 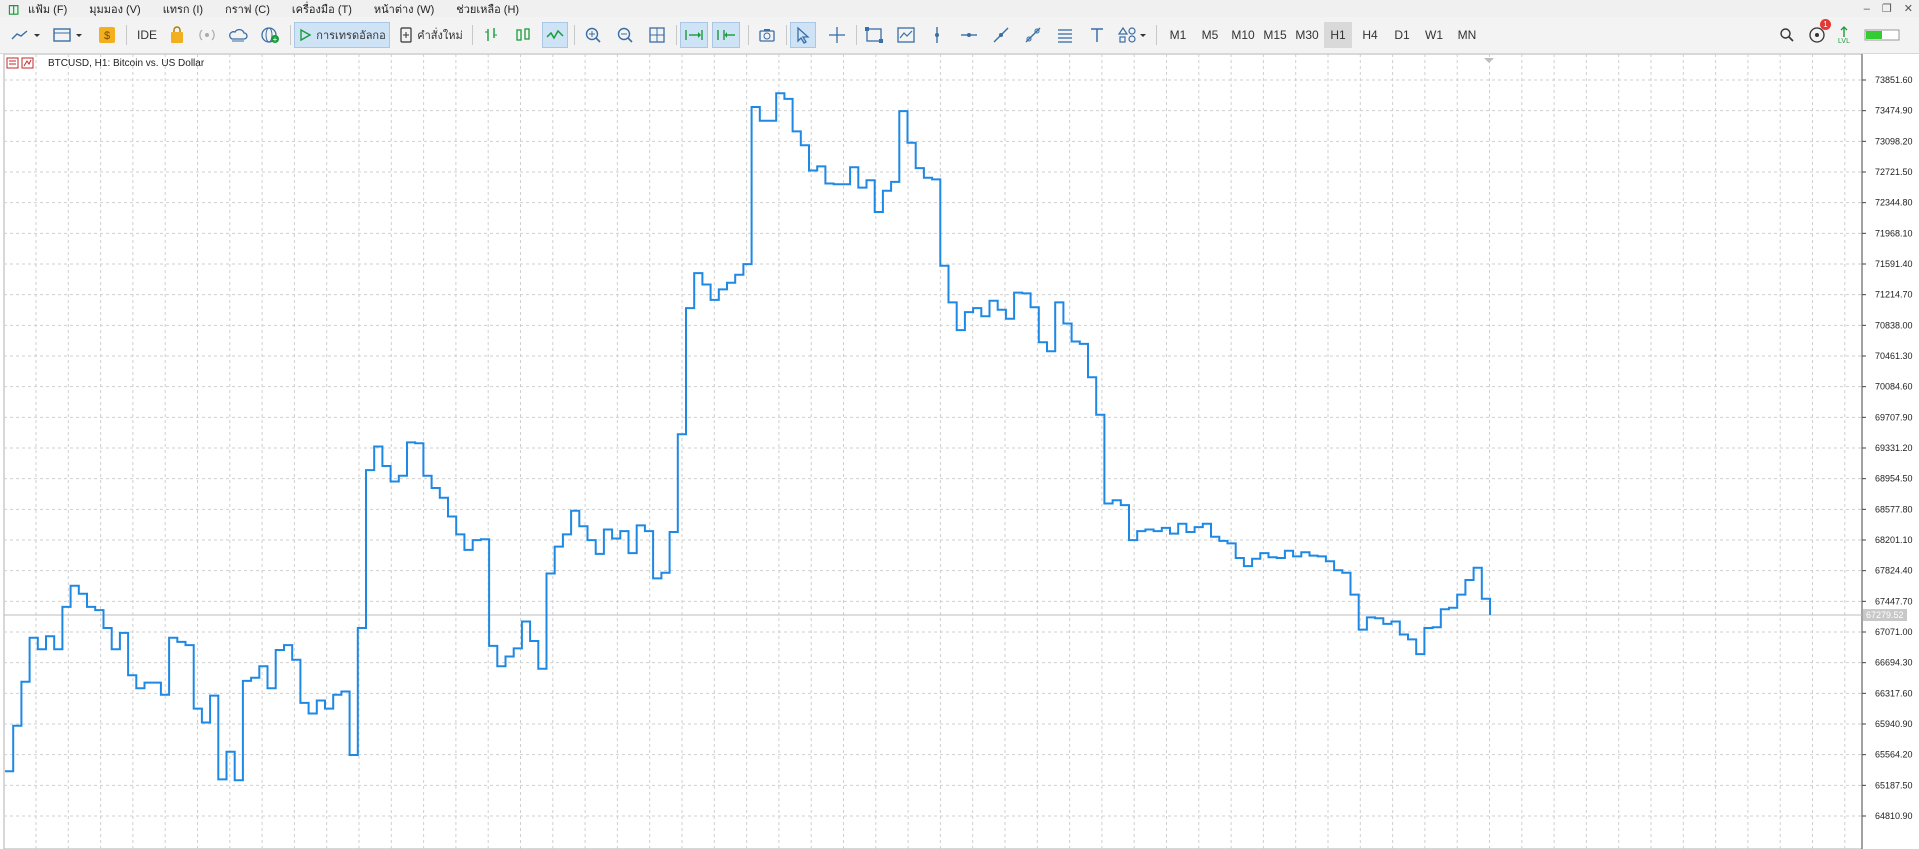 I want to click on indicator-icon, so click(x=906, y=35).